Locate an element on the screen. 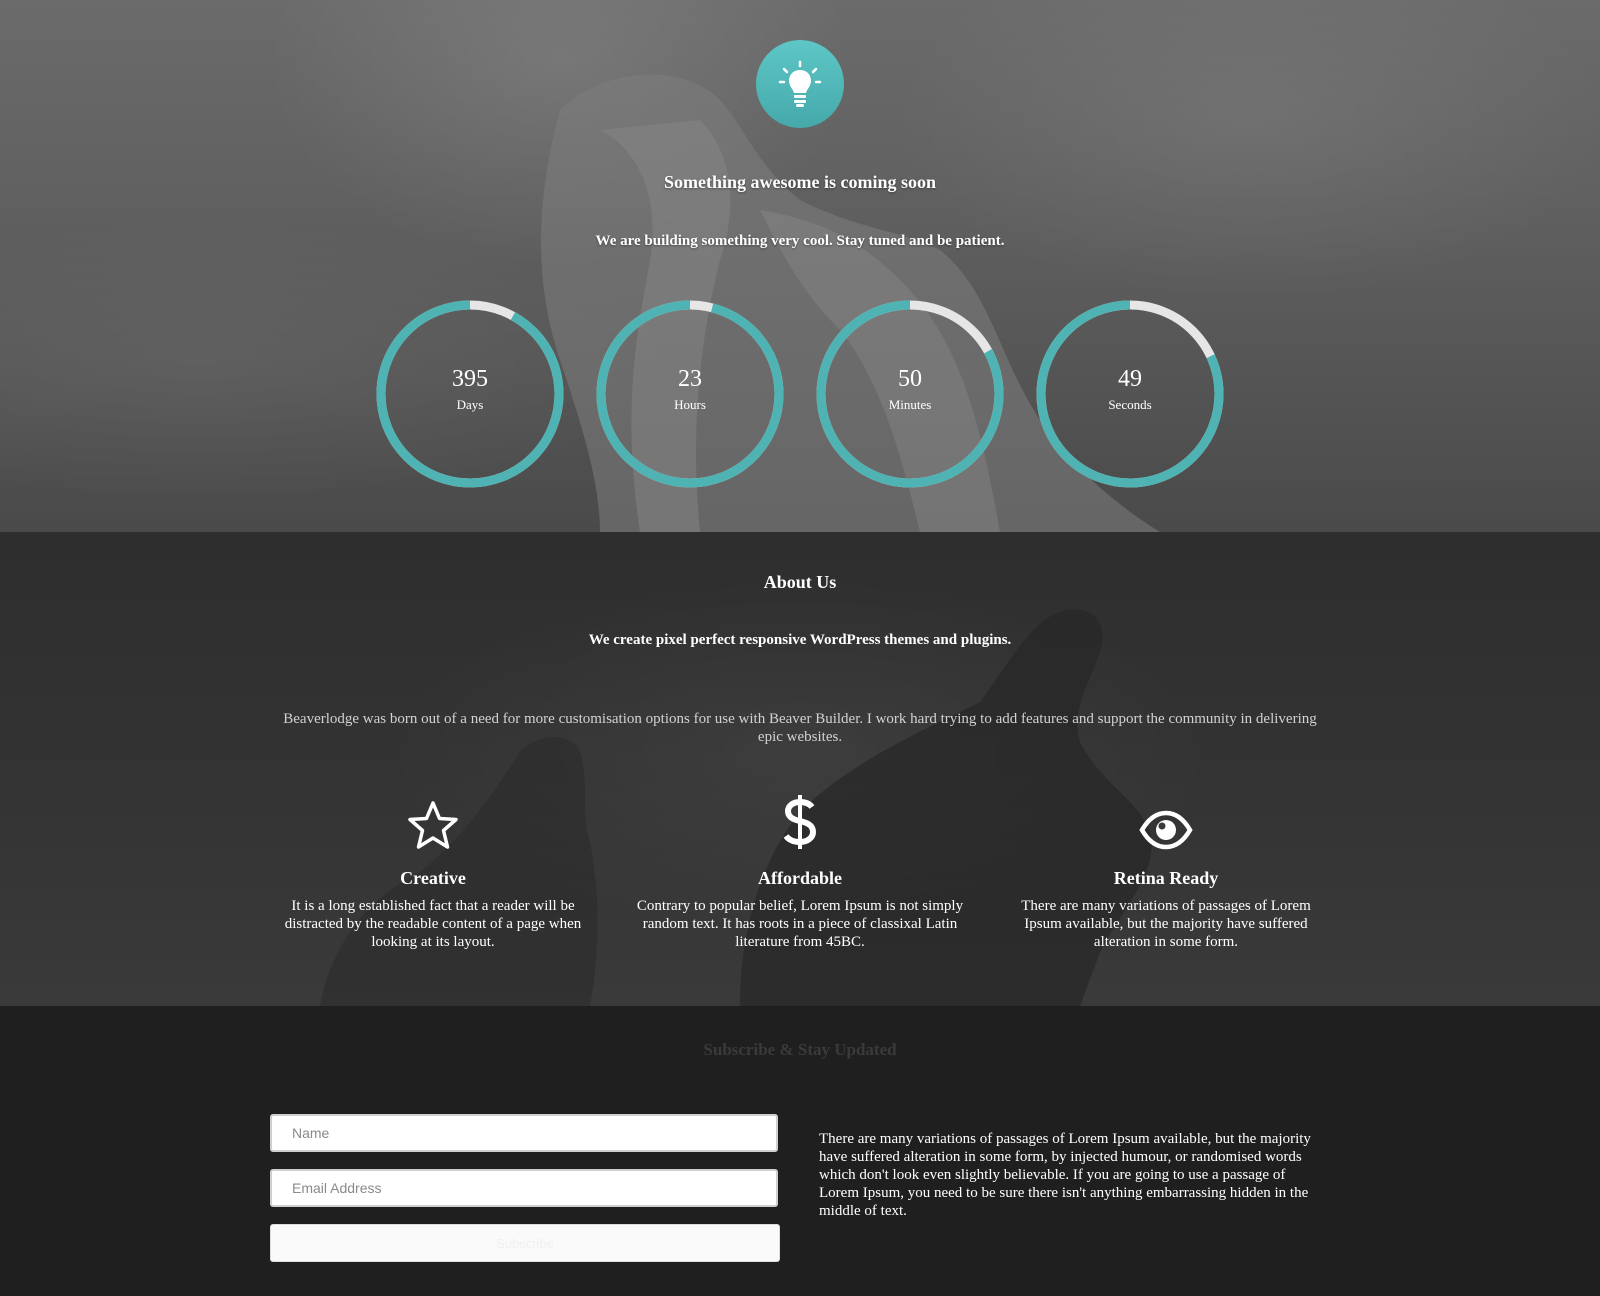 This screenshot has height=1296, width=1600. subscribe-title: Subscribe & Stay Updated is located at coordinates (800, 1049).